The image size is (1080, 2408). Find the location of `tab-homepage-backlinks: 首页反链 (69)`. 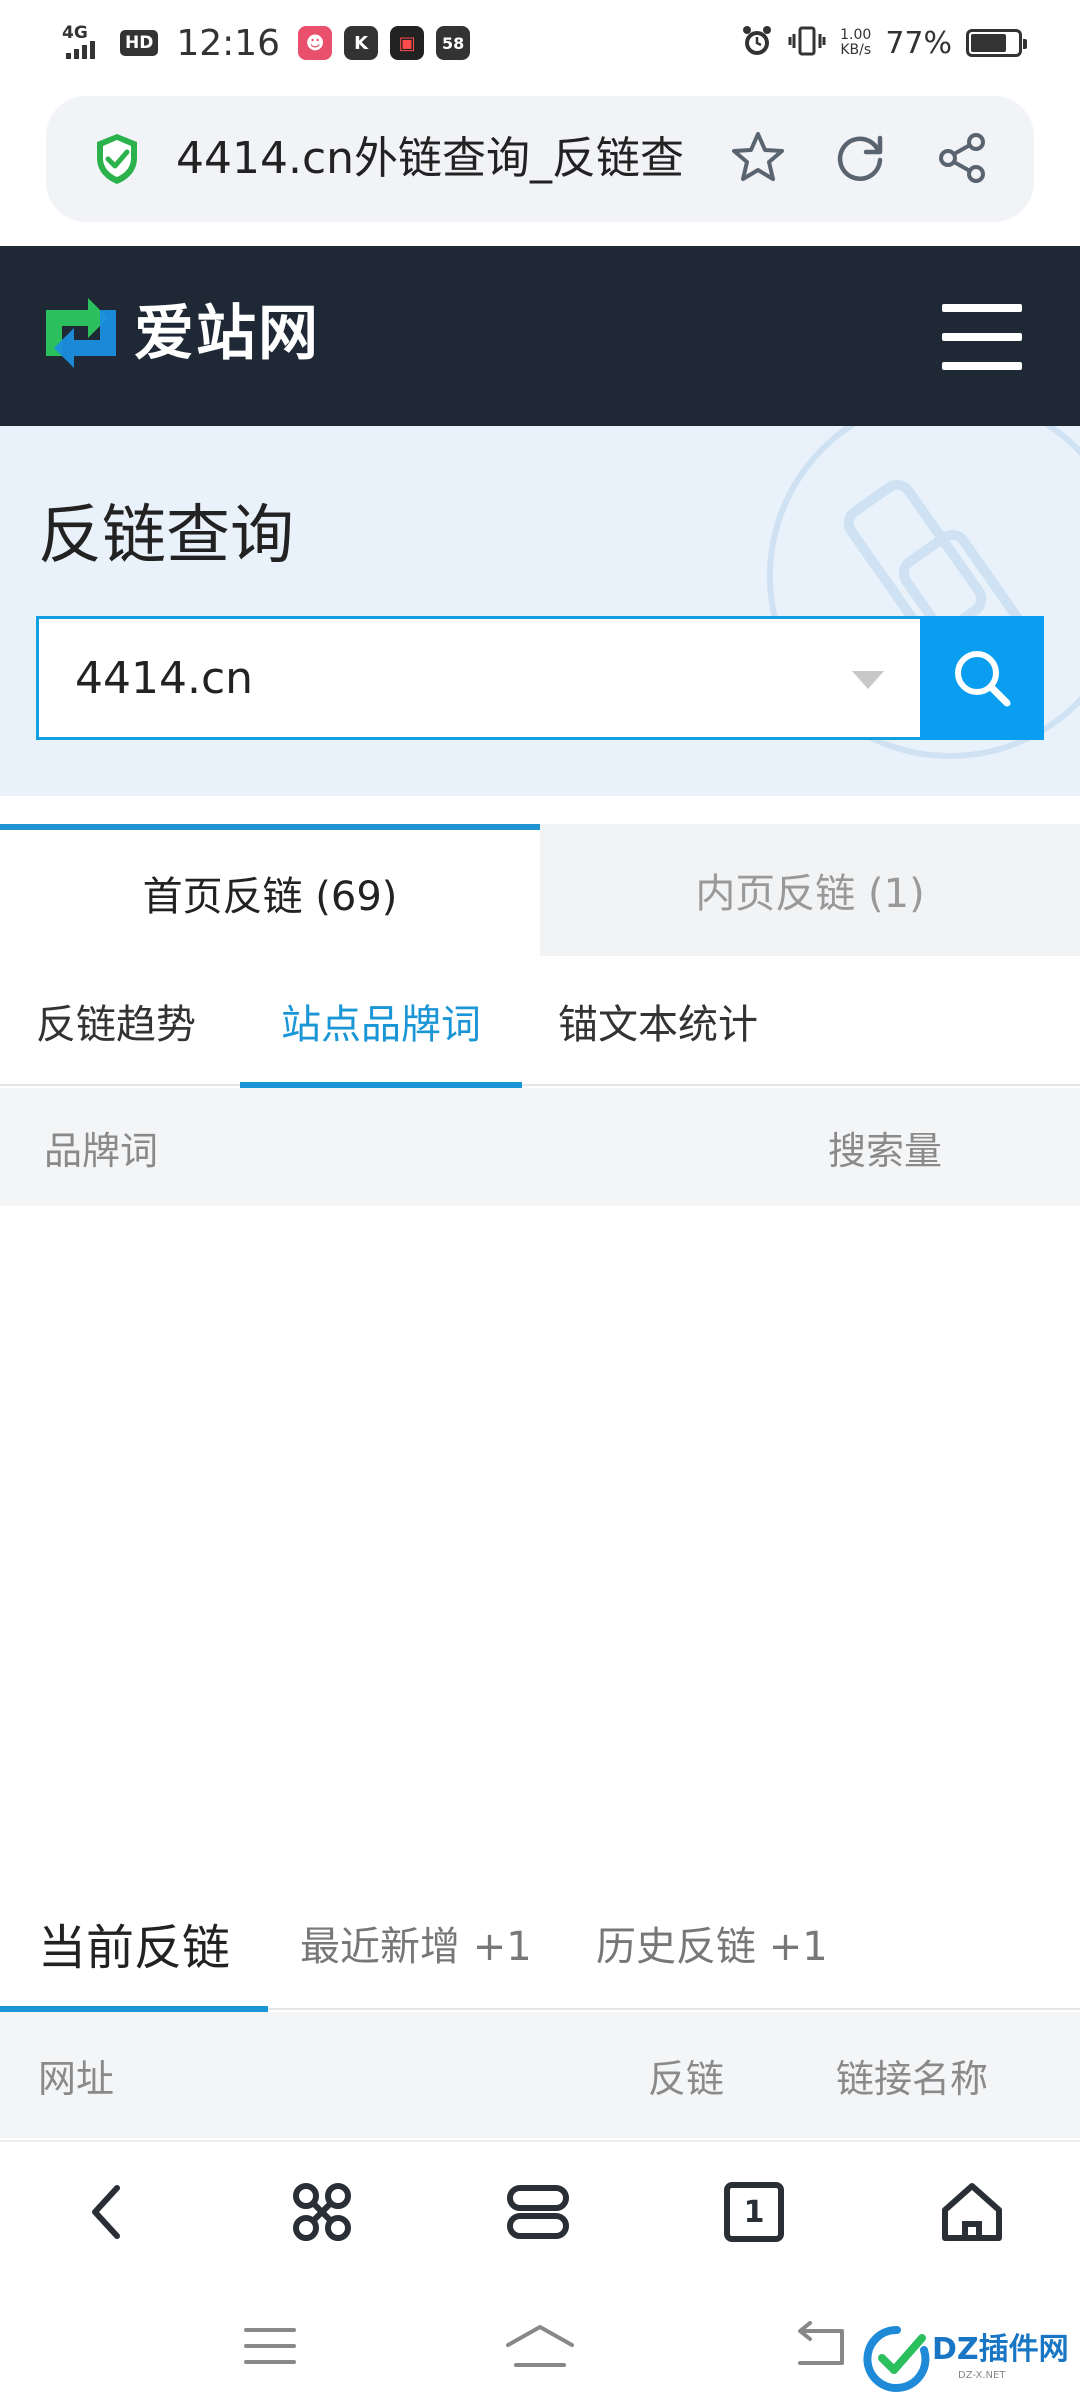

tab-homepage-backlinks: 首页反链 (69) is located at coordinates (270, 890).